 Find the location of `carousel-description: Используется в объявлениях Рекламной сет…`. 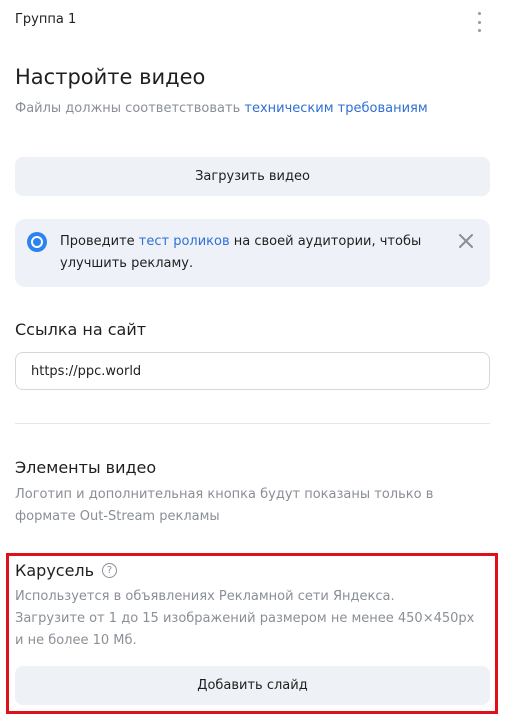

carousel-description: Используется в объявлениях Рекламной сет… is located at coordinates (250, 619).